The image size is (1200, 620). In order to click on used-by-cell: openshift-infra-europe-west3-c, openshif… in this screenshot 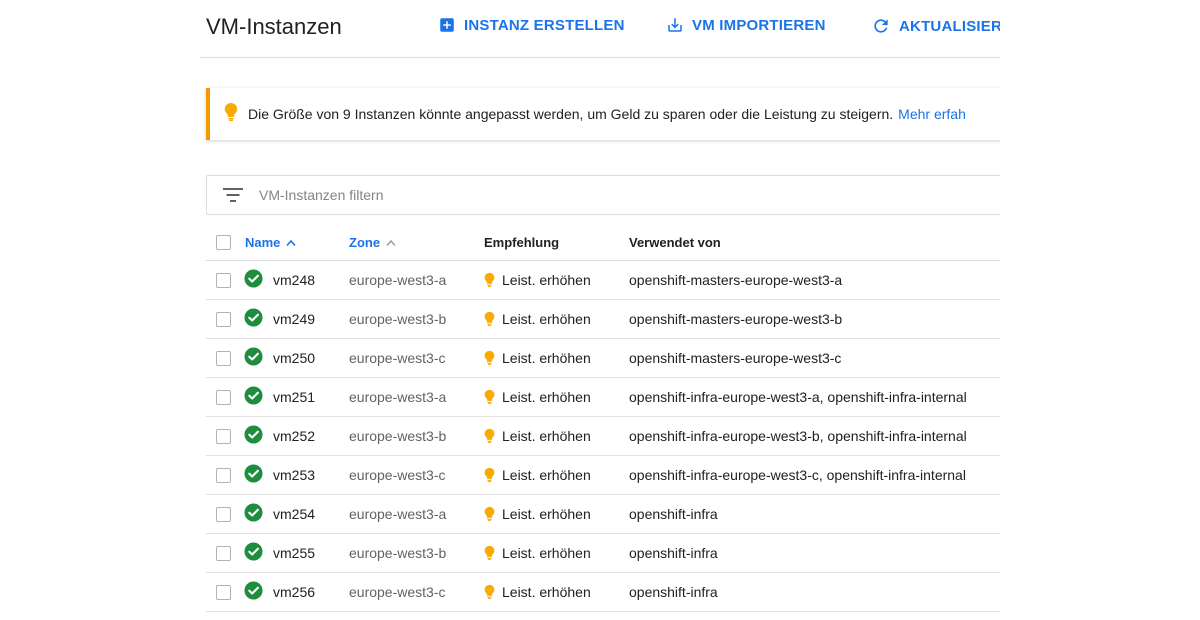, I will do `click(797, 475)`.